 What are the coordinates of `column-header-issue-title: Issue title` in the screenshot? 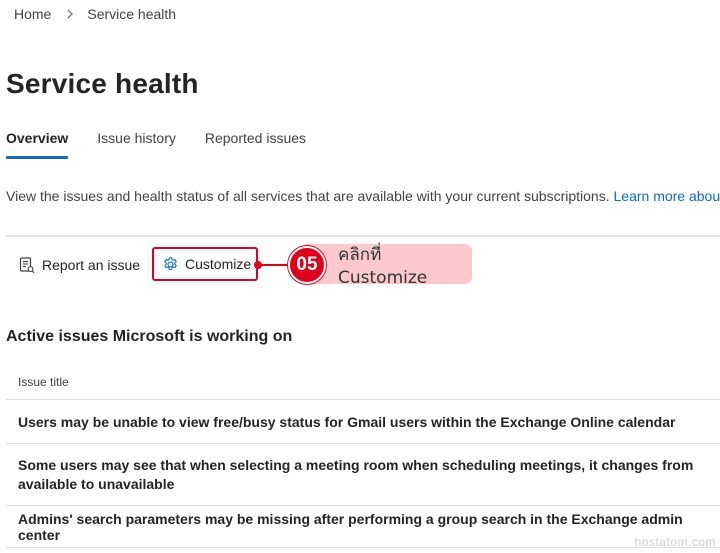 It's located at (363, 382).